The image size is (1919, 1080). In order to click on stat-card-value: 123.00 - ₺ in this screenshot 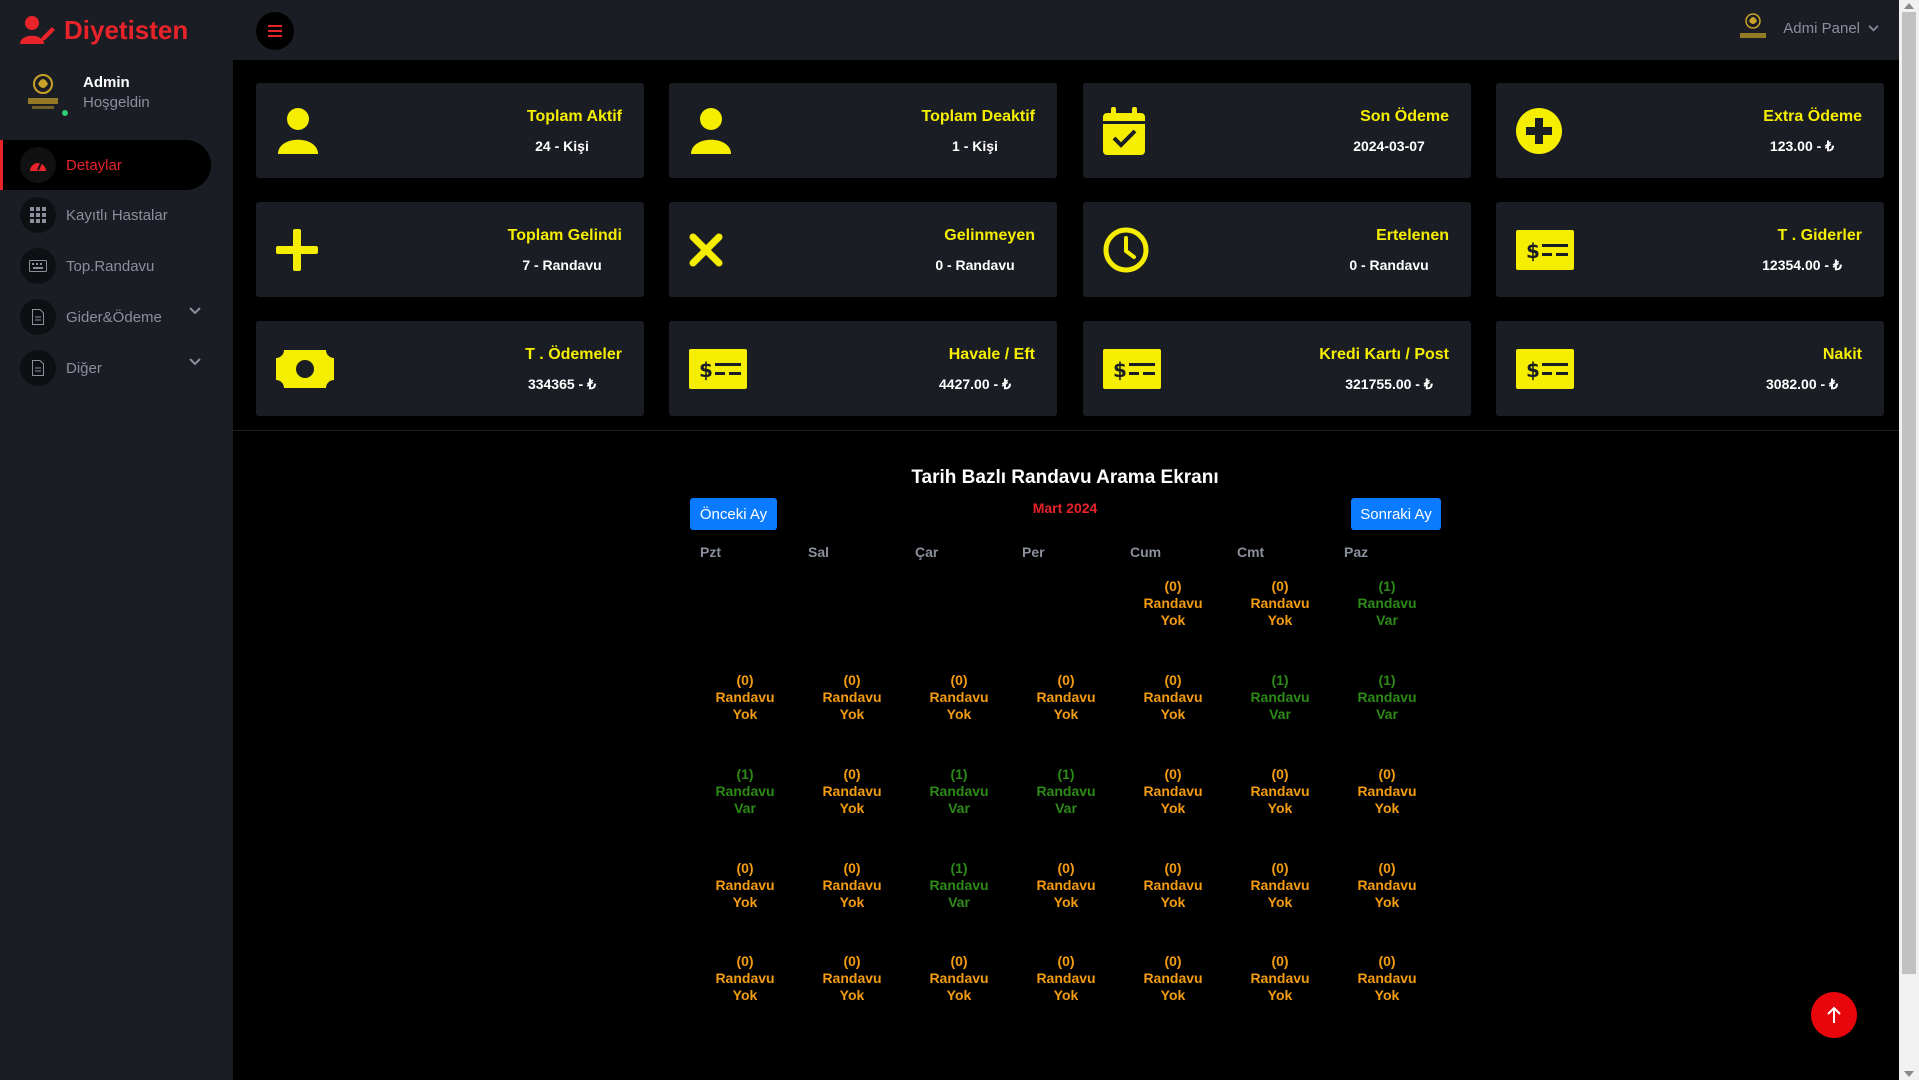, I will do `click(1802, 146)`.